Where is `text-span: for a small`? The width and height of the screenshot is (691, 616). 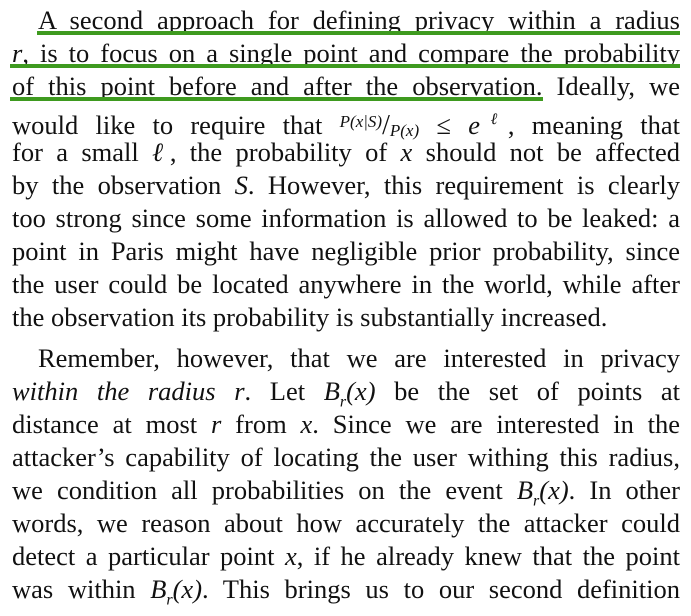
text-span: for a small is located at coordinates (75, 152).